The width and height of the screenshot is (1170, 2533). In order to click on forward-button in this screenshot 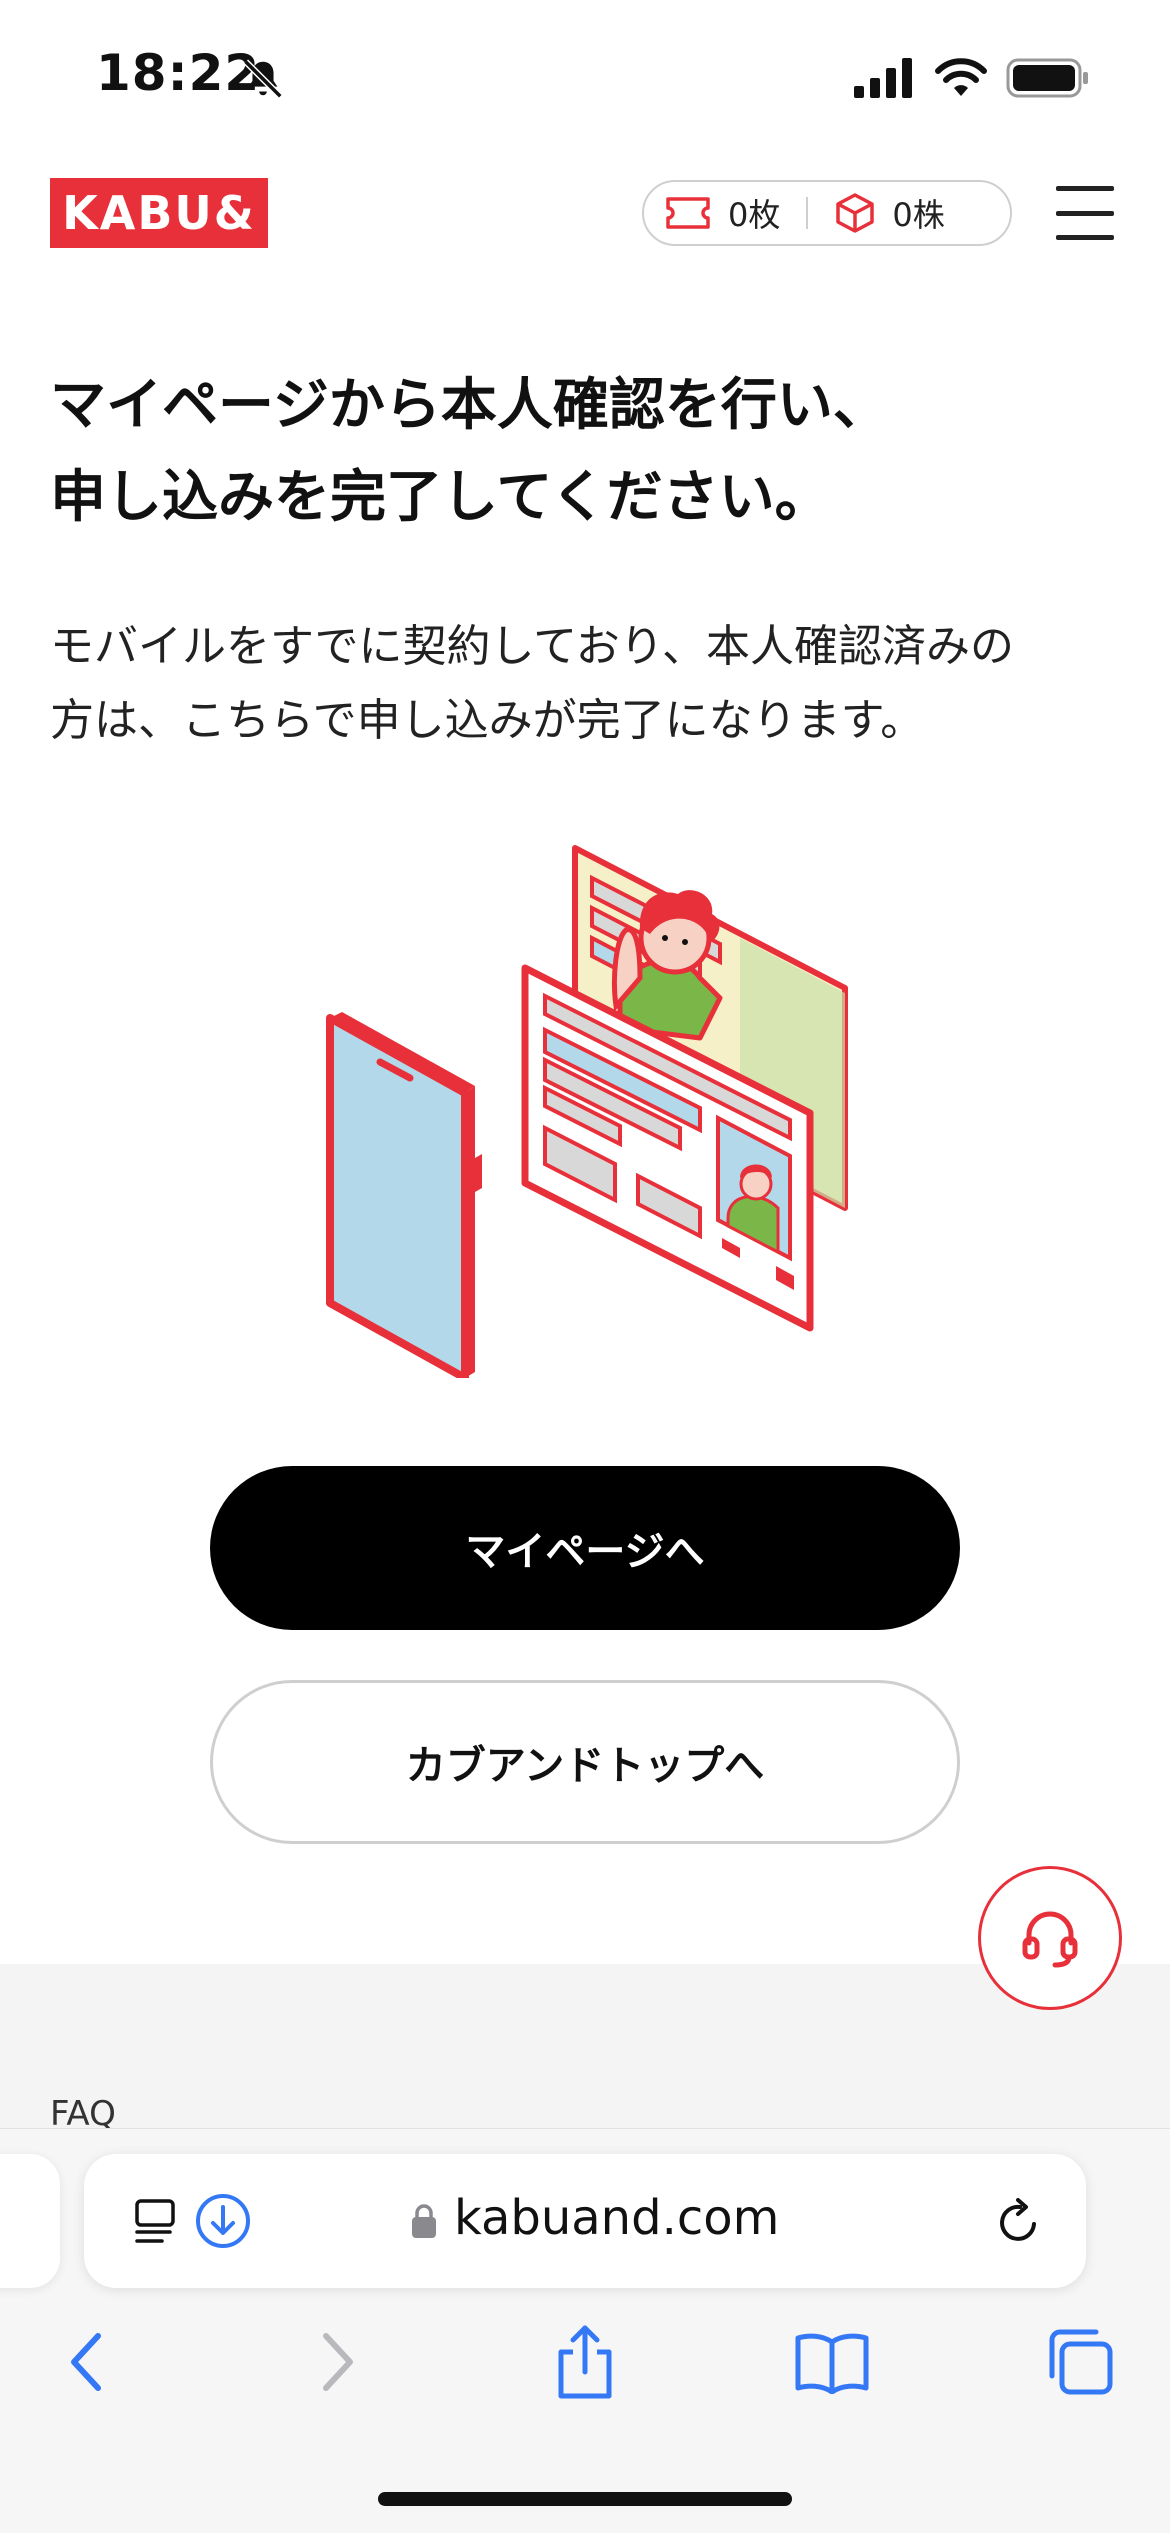, I will do `click(338, 2362)`.